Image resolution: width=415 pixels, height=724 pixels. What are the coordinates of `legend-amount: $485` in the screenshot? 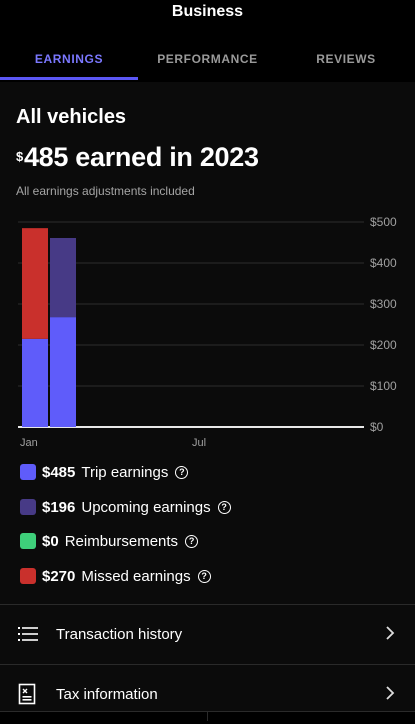 It's located at (59, 472).